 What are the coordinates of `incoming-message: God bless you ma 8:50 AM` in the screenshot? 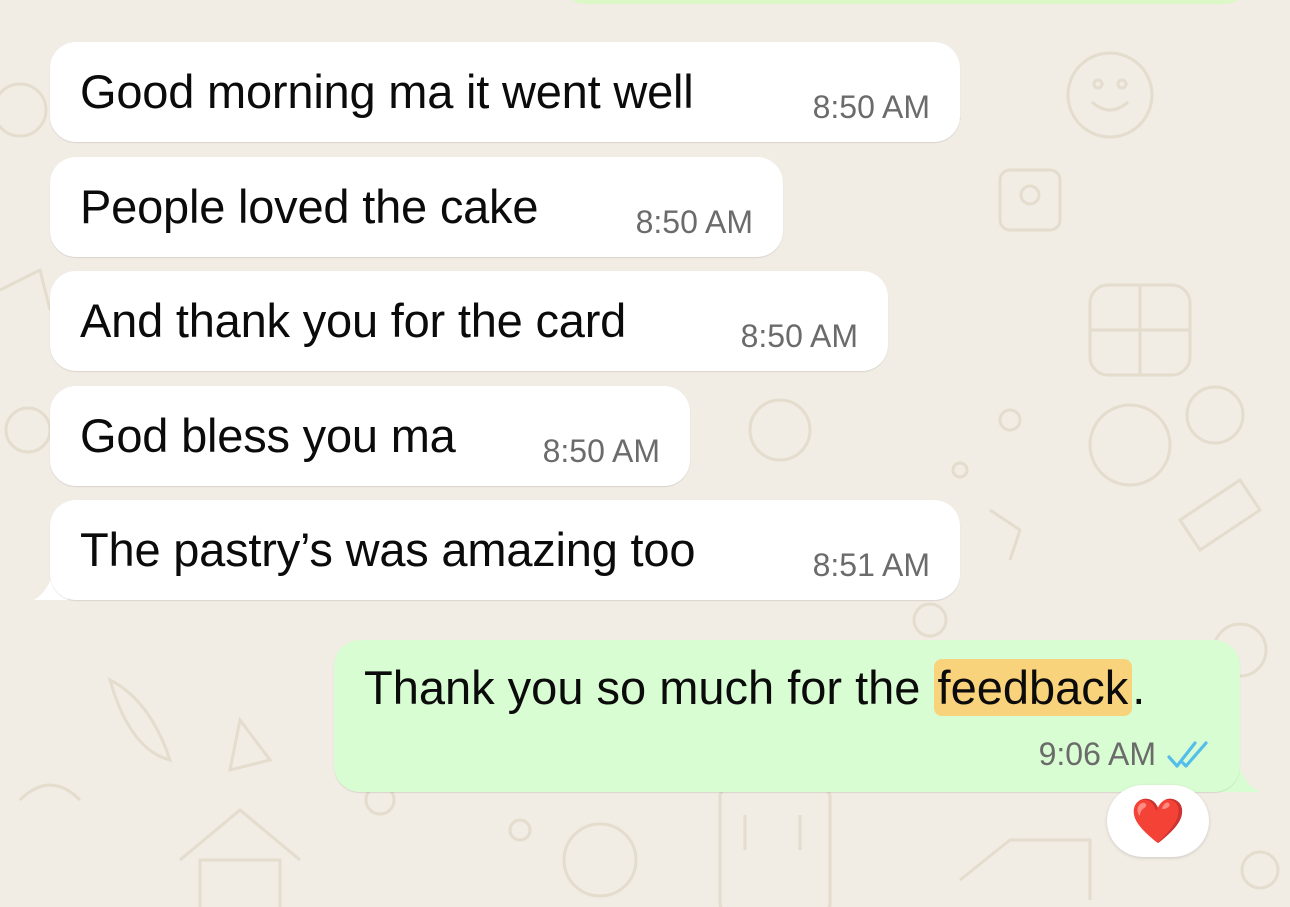 It's located at (370, 436).